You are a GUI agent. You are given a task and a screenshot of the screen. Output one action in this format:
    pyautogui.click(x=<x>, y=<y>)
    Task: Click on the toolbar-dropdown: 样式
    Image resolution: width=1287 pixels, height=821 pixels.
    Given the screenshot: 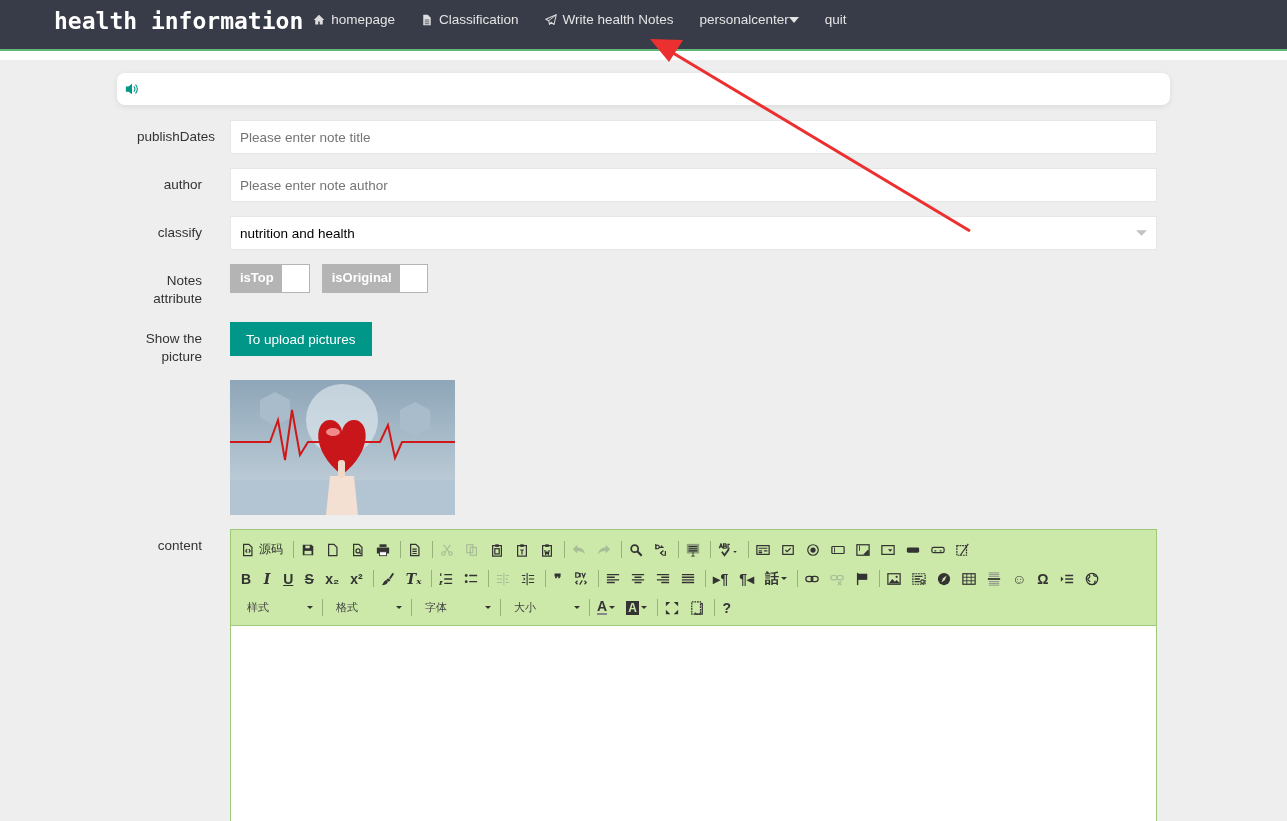 What is the action you would take?
    pyautogui.click(x=278, y=607)
    